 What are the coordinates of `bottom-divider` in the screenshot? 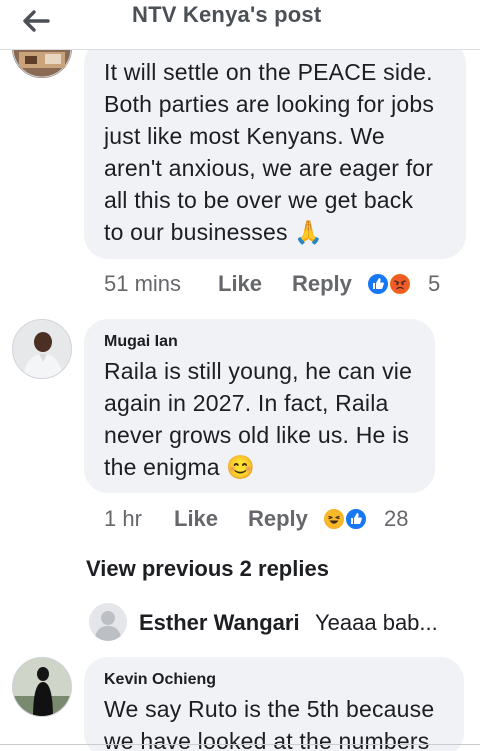 It's located at (240, 744).